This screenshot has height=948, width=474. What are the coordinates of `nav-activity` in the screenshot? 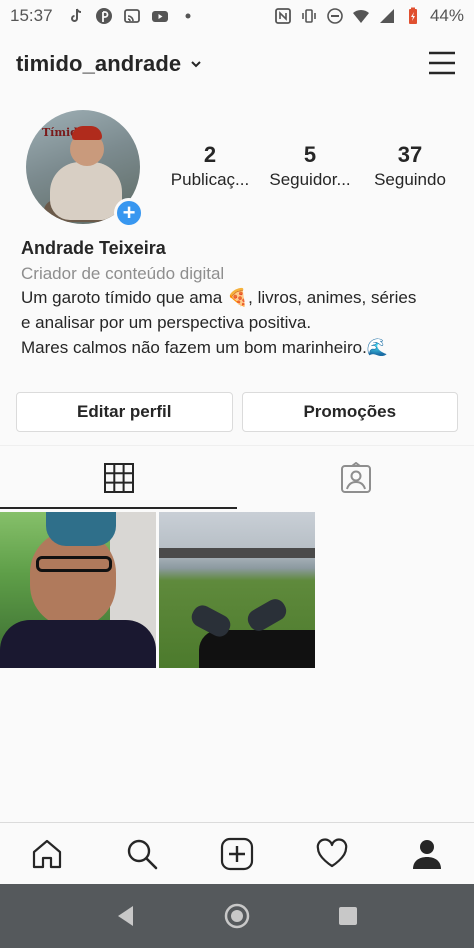 It's located at (331, 853).